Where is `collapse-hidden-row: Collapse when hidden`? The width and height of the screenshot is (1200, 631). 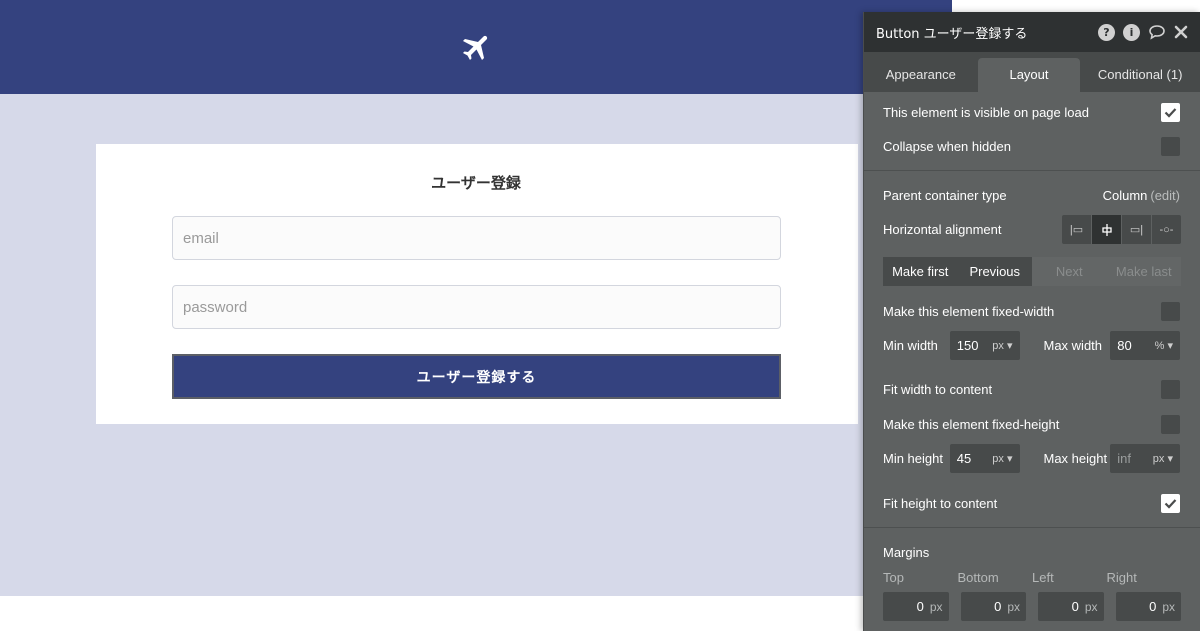 collapse-hidden-row: Collapse when hidden is located at coordinates (1031, 146).